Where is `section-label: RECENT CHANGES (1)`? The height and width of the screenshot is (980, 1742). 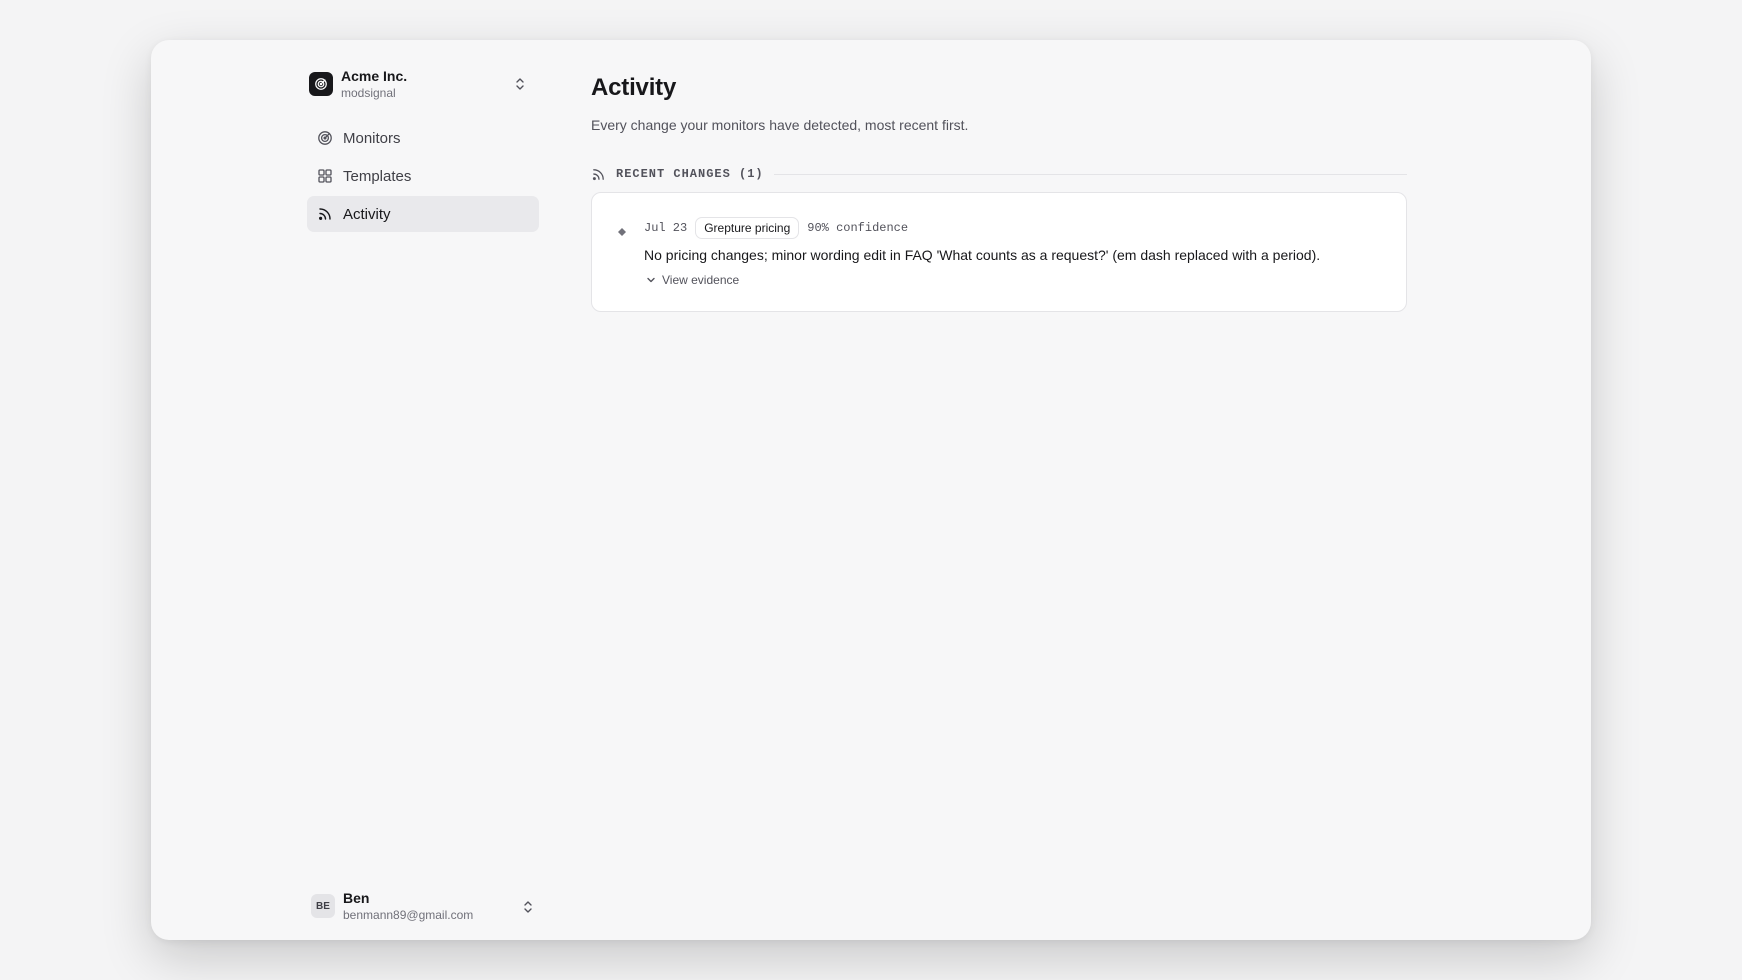 section-label: RECENT CHANGES (1) is located at coordinates (690, 174).